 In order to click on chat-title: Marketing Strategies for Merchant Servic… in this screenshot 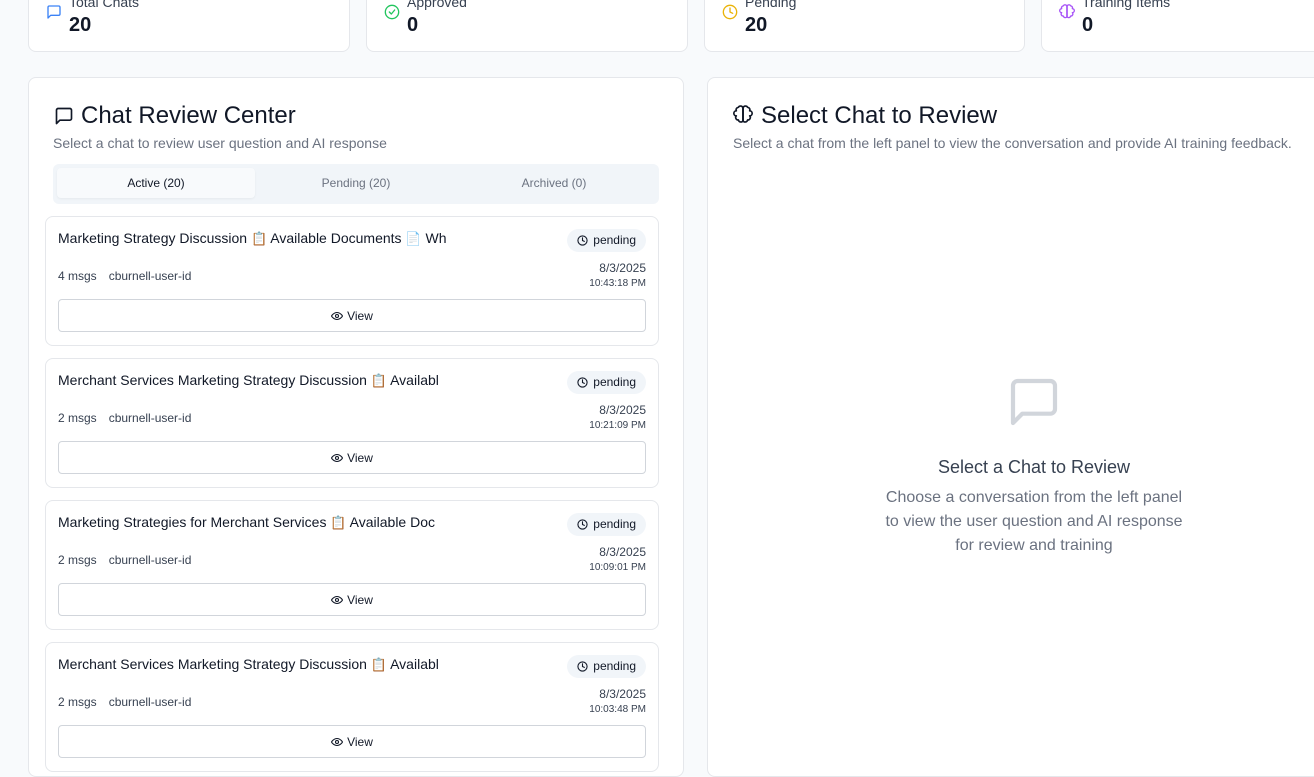, I will do `click(246, 522)`.